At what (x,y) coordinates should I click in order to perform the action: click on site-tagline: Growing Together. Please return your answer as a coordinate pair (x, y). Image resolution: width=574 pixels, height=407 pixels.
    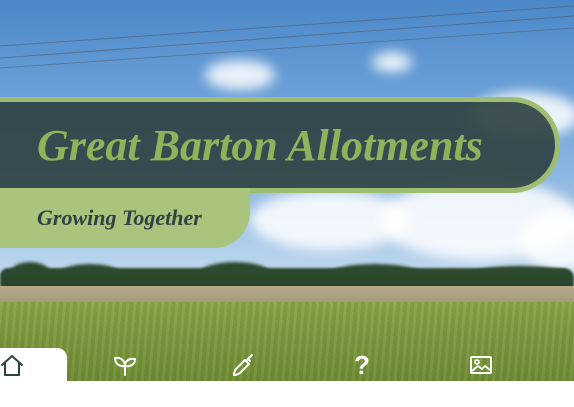
    Looking at the image, I should click on (119, 217).